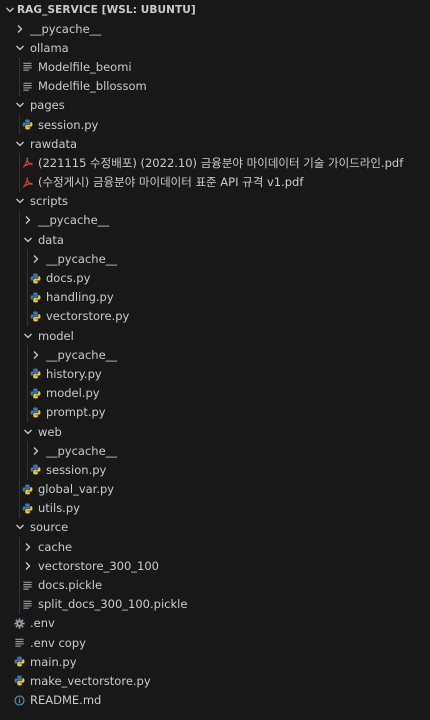 The width and height of the screenshot is (430, 720). Describe the element at coordinates (215, 489) in the screenshot. I see `file-global-var-py: global_var.py` at that location.